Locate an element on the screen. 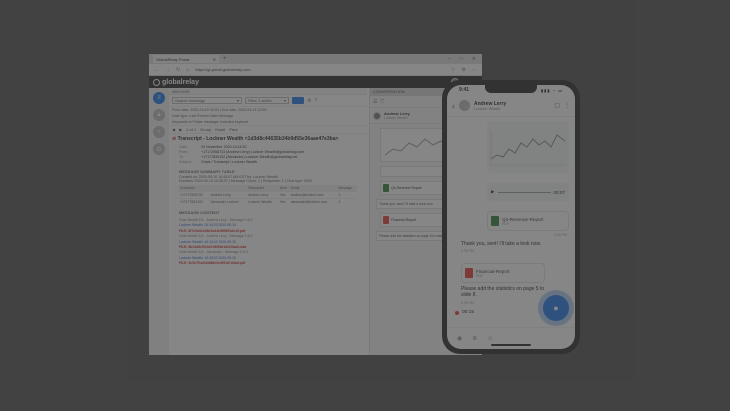 This screenshot has height=411, width=730. maximize-icon: □ is located at coordinates (461, 59).